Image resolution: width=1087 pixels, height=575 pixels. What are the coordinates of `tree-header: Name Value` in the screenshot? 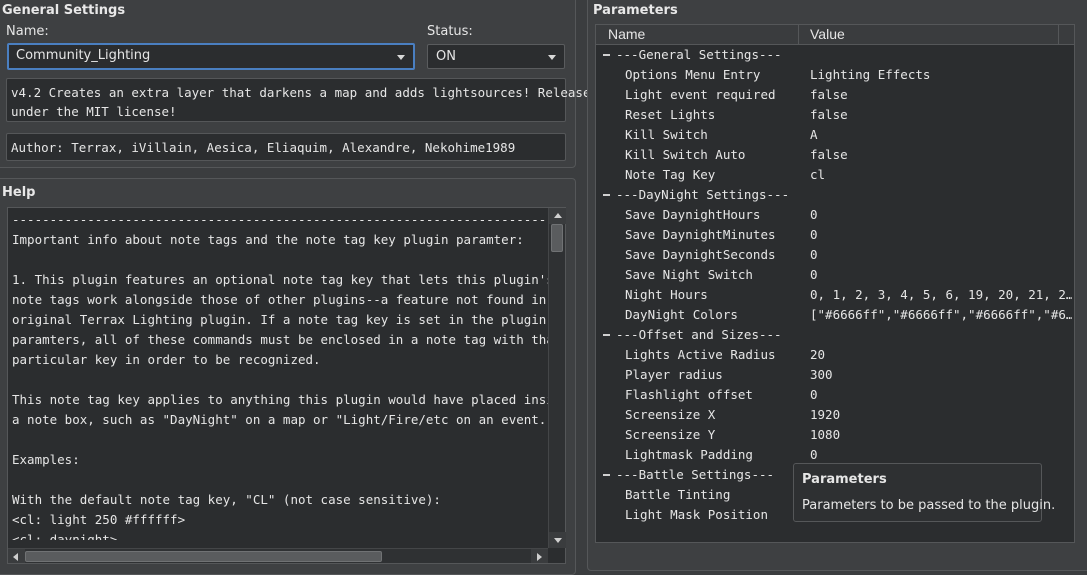 It's located at (835, 35).